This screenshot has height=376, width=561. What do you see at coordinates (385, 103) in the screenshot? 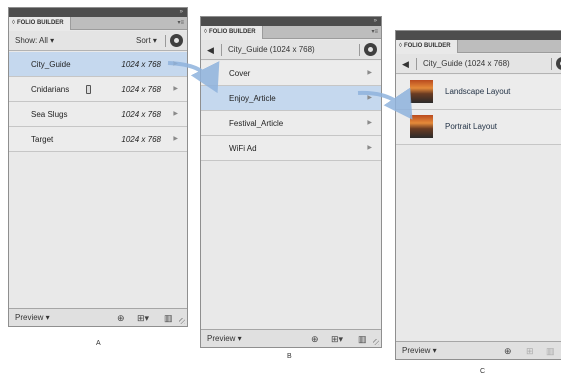
I see `flow-arrow-b-to-c` at bounding box center [385, 103].